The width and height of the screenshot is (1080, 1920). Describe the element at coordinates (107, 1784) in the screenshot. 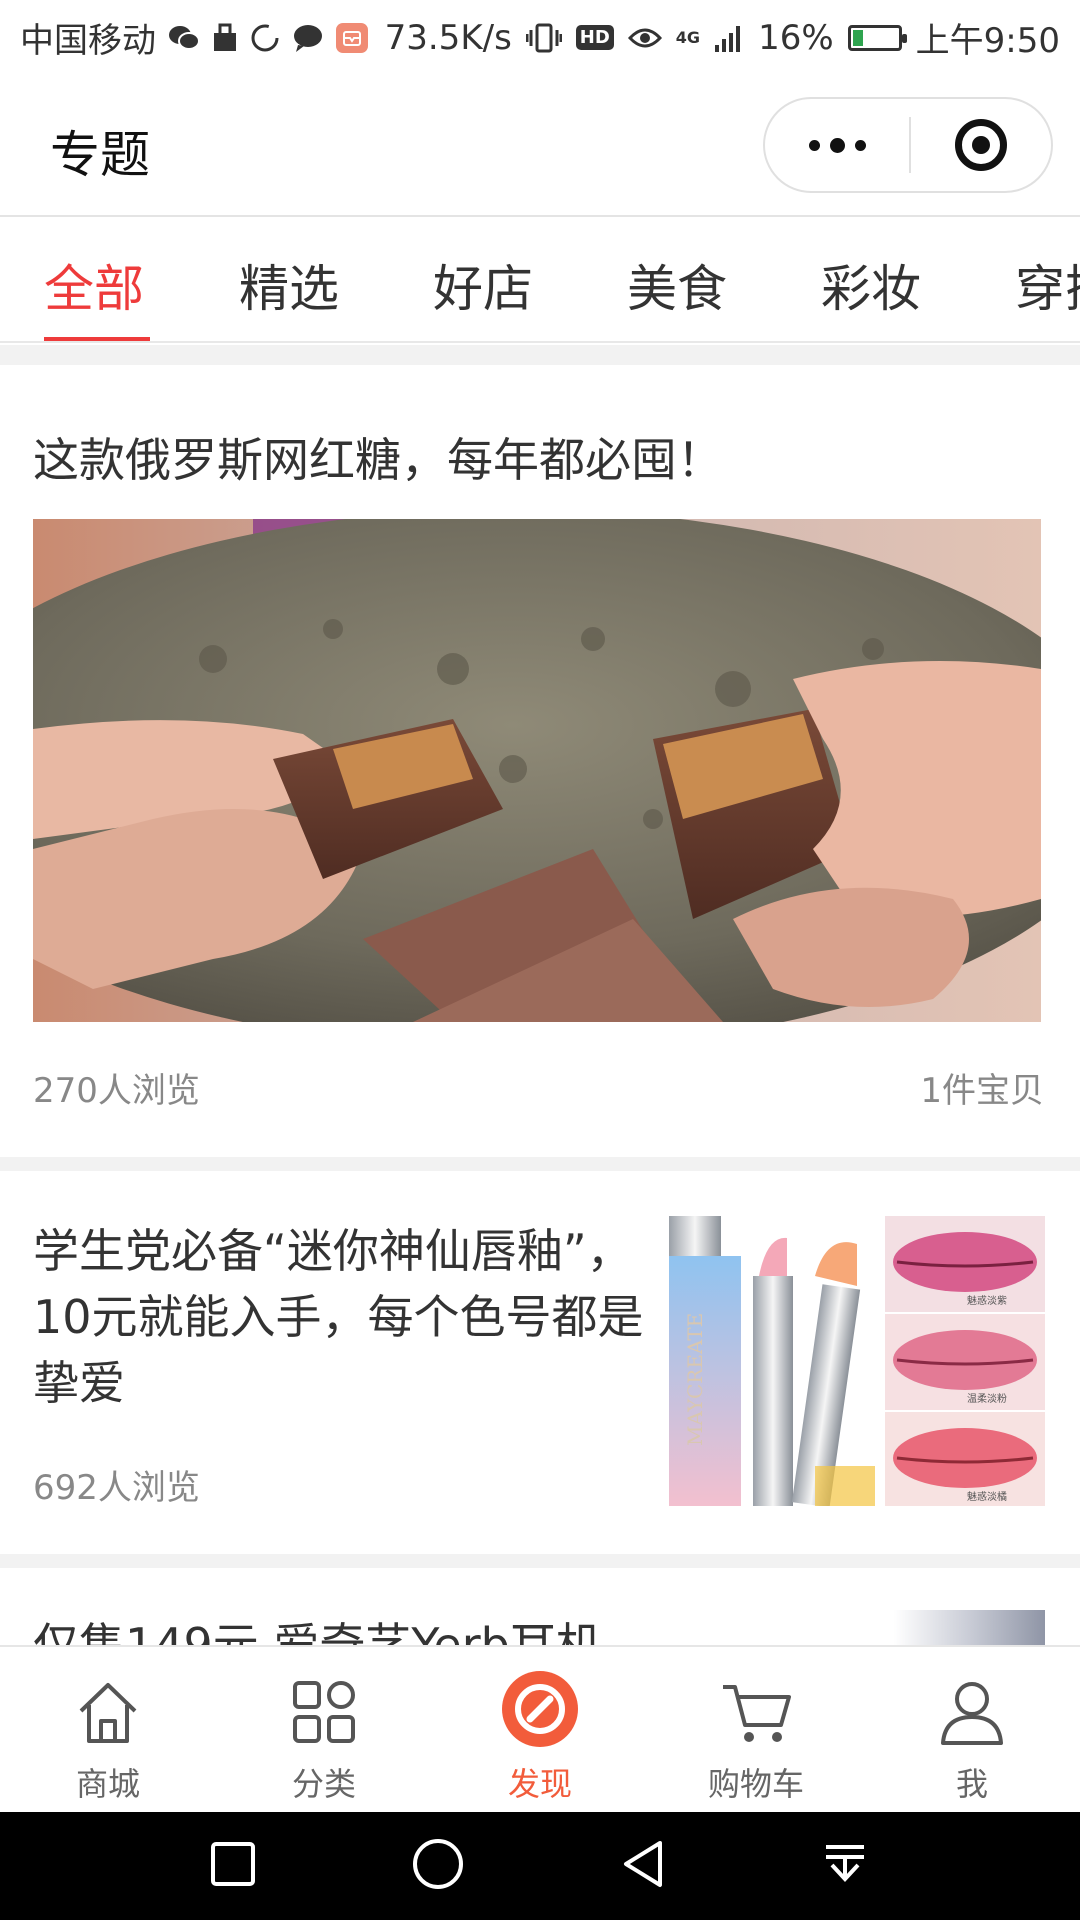

I see `nav-label: 商城` at that location.